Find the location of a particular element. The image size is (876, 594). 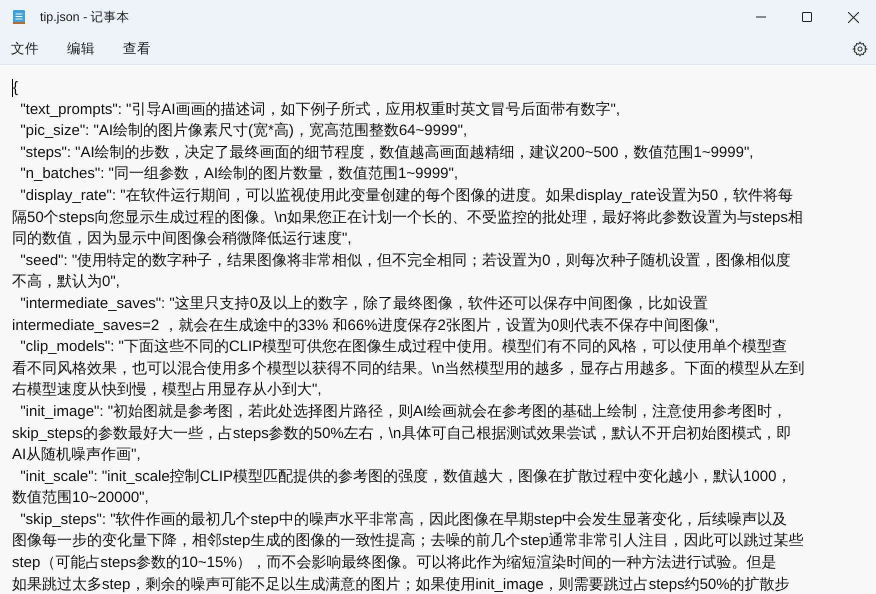

maximize-icon is located at coordinates (807, 17).